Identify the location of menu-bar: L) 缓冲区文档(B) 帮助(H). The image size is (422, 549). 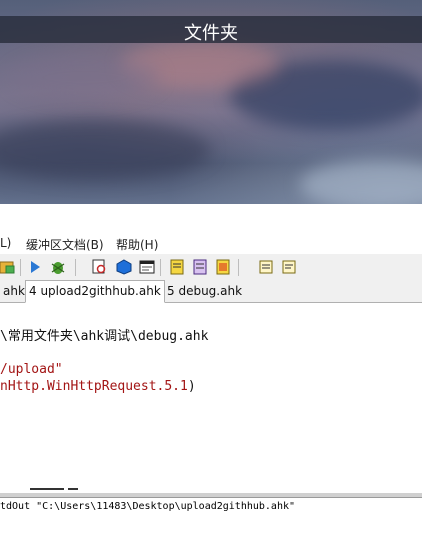
(211, 243).